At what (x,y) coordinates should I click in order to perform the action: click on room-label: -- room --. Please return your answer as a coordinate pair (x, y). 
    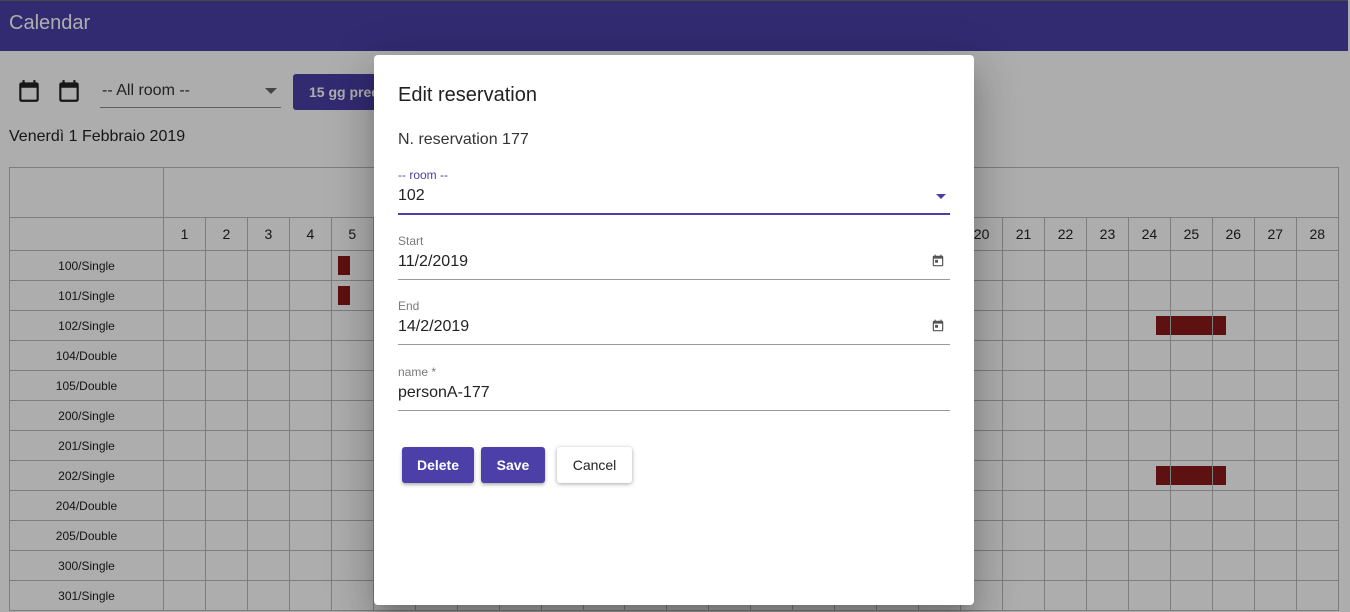
    Looking at the image, I should click on (423, 175).